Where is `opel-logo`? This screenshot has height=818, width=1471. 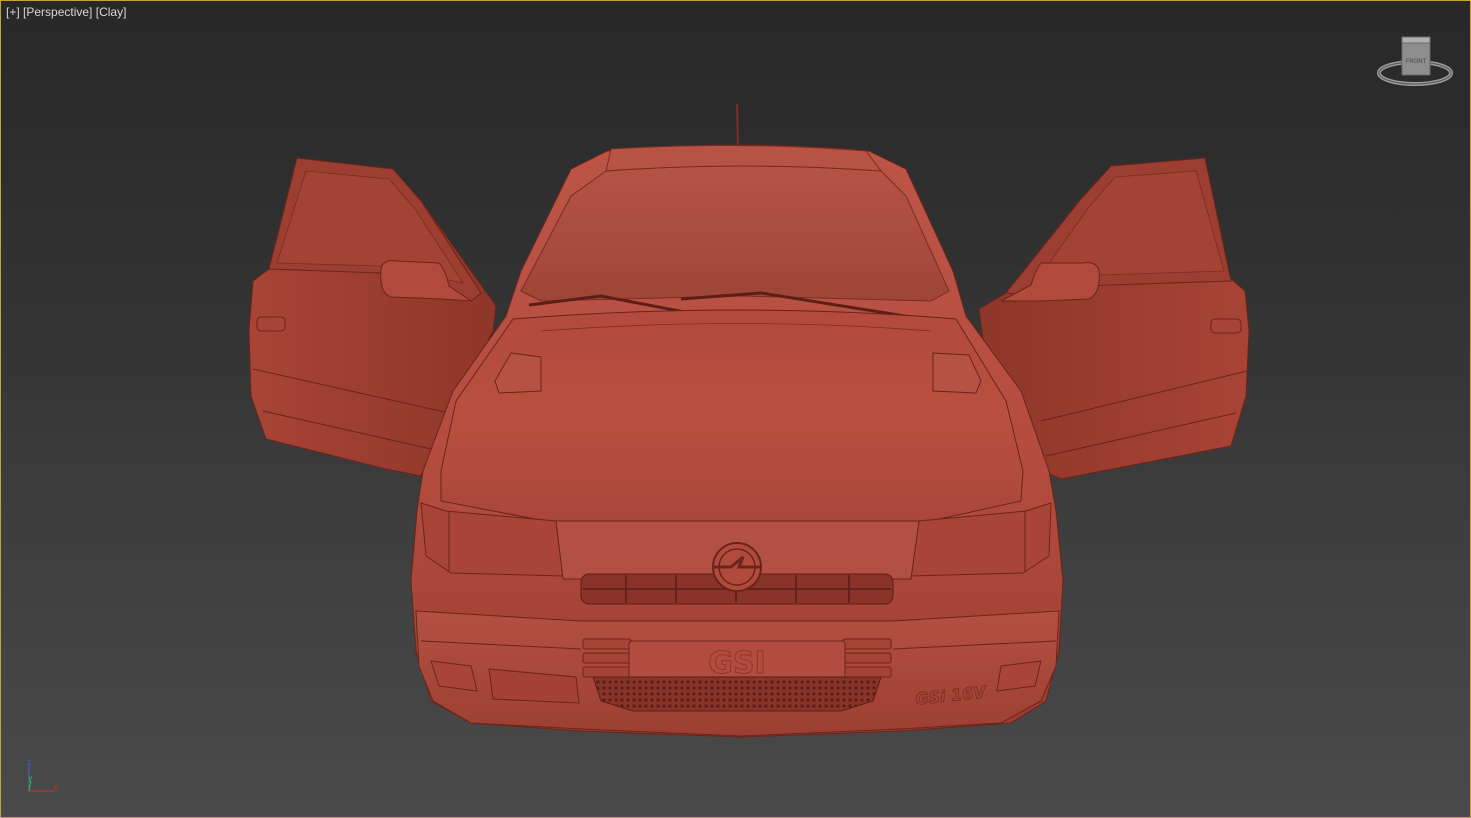
opel-logo is located at coordinates (737, 567).